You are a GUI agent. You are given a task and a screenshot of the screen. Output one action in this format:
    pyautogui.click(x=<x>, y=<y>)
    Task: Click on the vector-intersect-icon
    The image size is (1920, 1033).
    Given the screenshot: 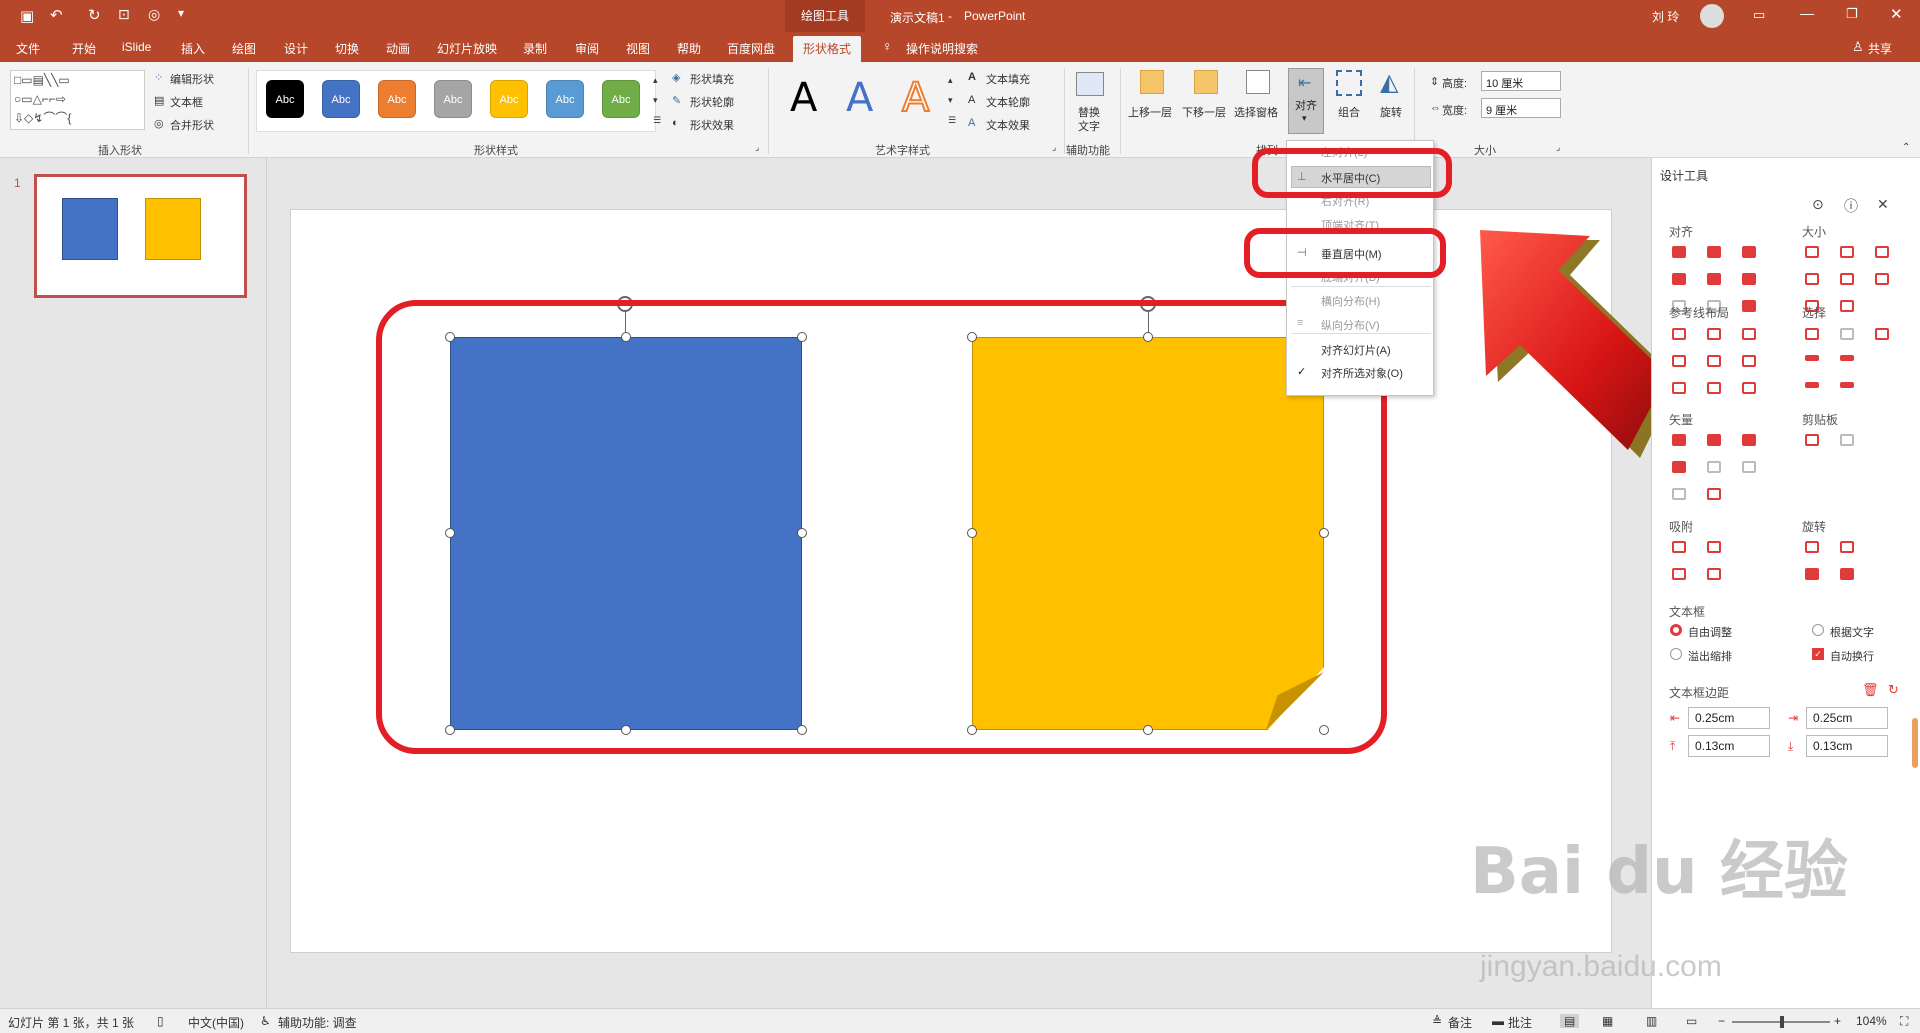 What is the action you would take?
    pyautogui.click(x=1679, y=467)
    